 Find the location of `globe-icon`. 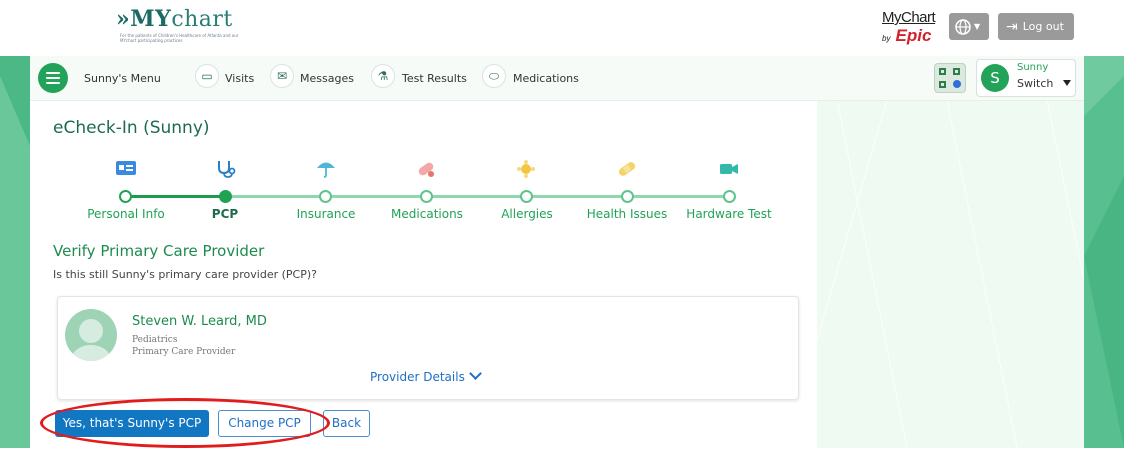

globe-icon is located at coordinates (963, 26).